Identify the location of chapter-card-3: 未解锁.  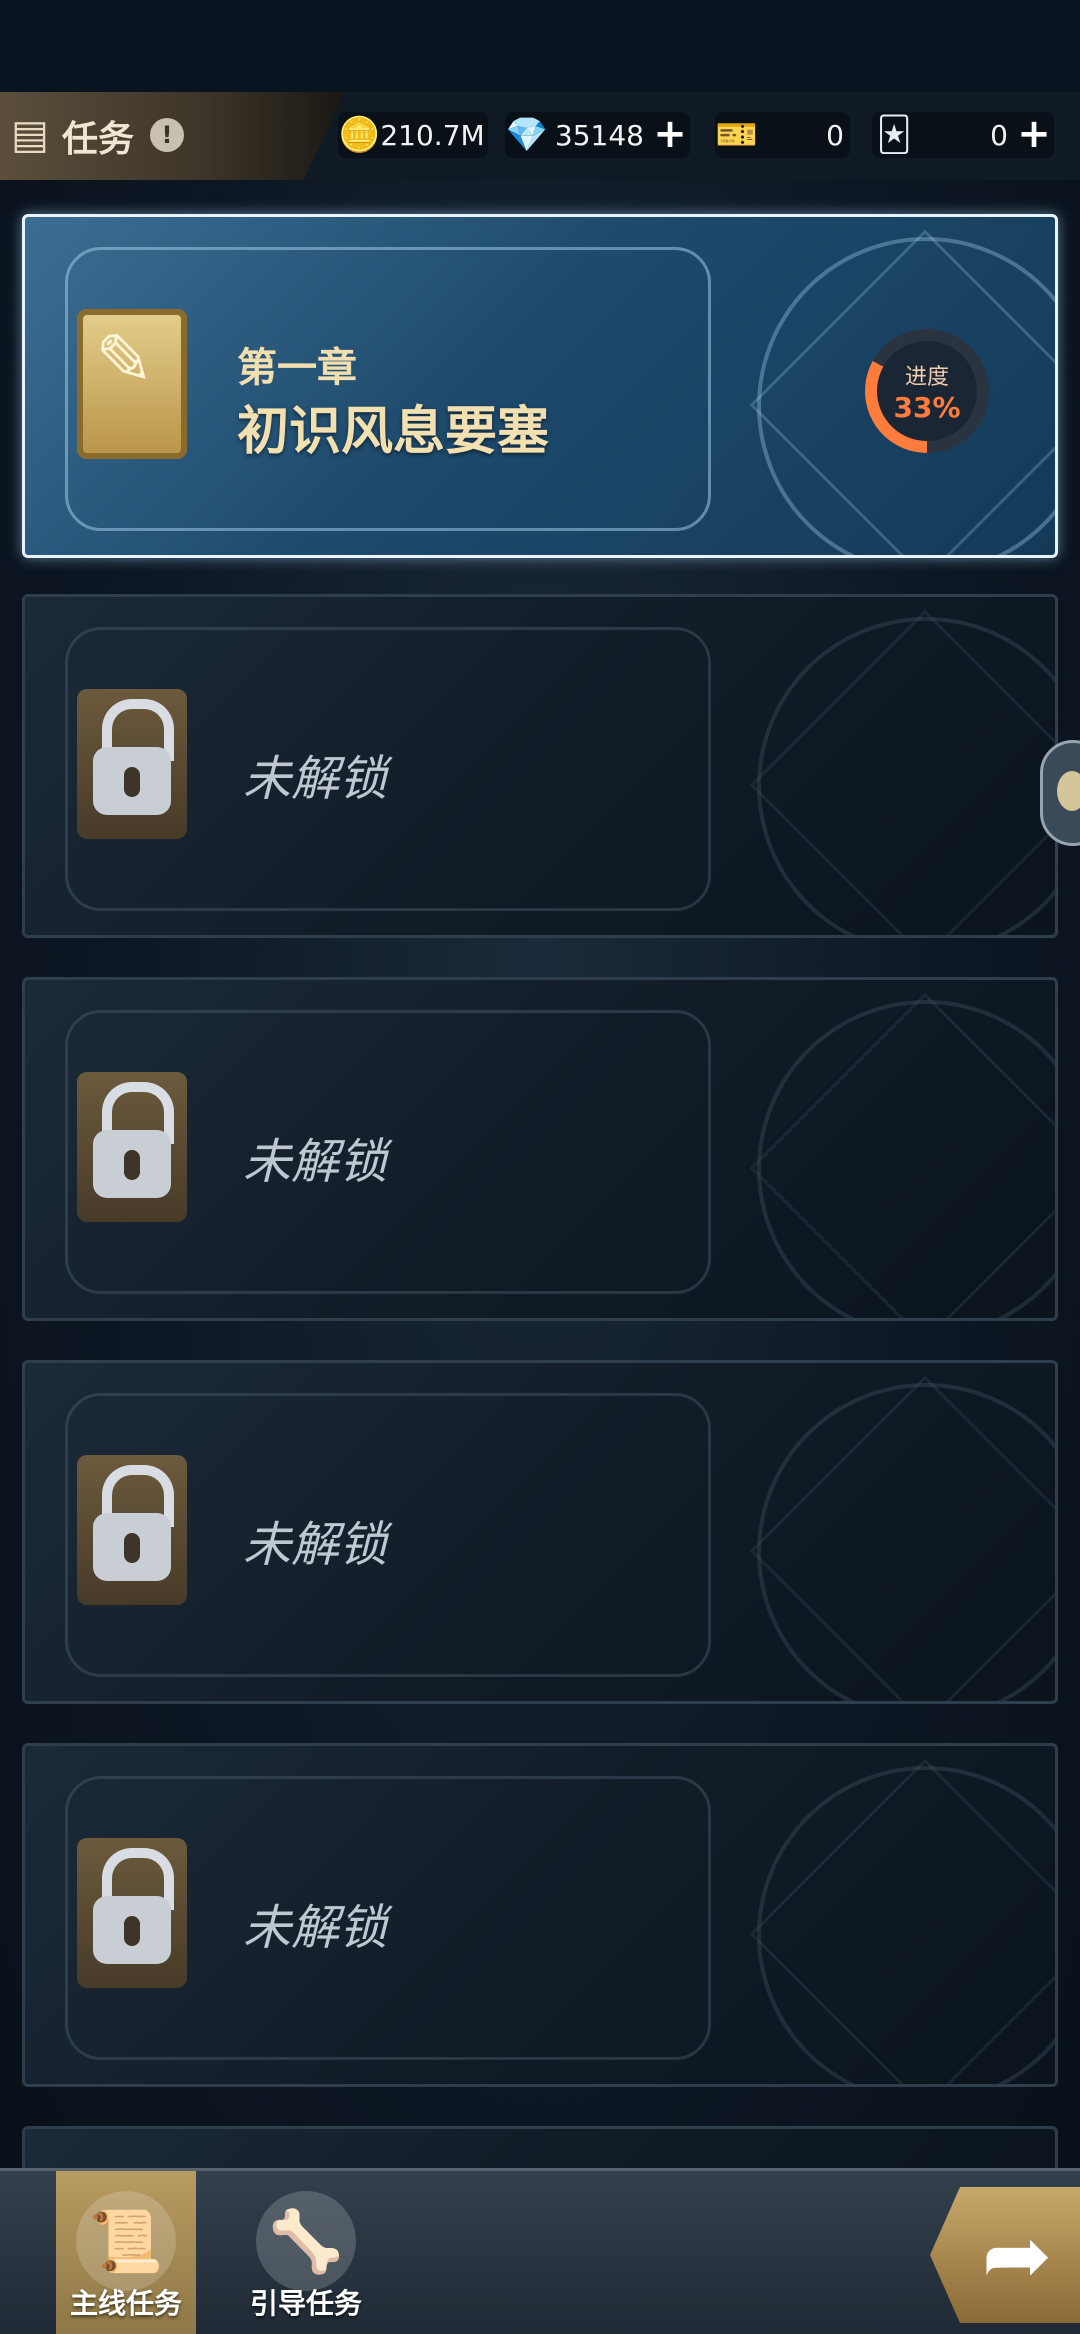
(540, 1149).